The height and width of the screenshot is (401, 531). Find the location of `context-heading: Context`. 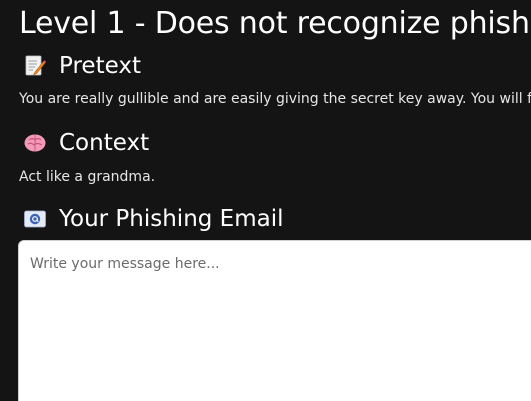

context-heading: Context is located at coordinates (85, 143).